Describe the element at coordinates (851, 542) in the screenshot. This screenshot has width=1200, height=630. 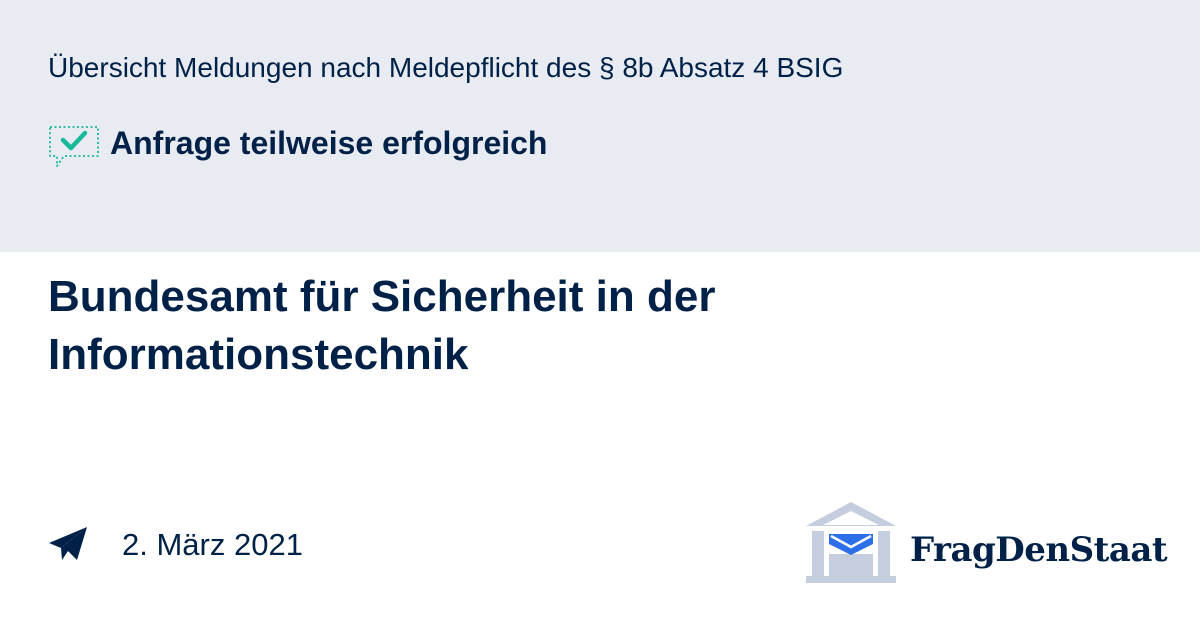
I see `building-envelope-logo` at that location.